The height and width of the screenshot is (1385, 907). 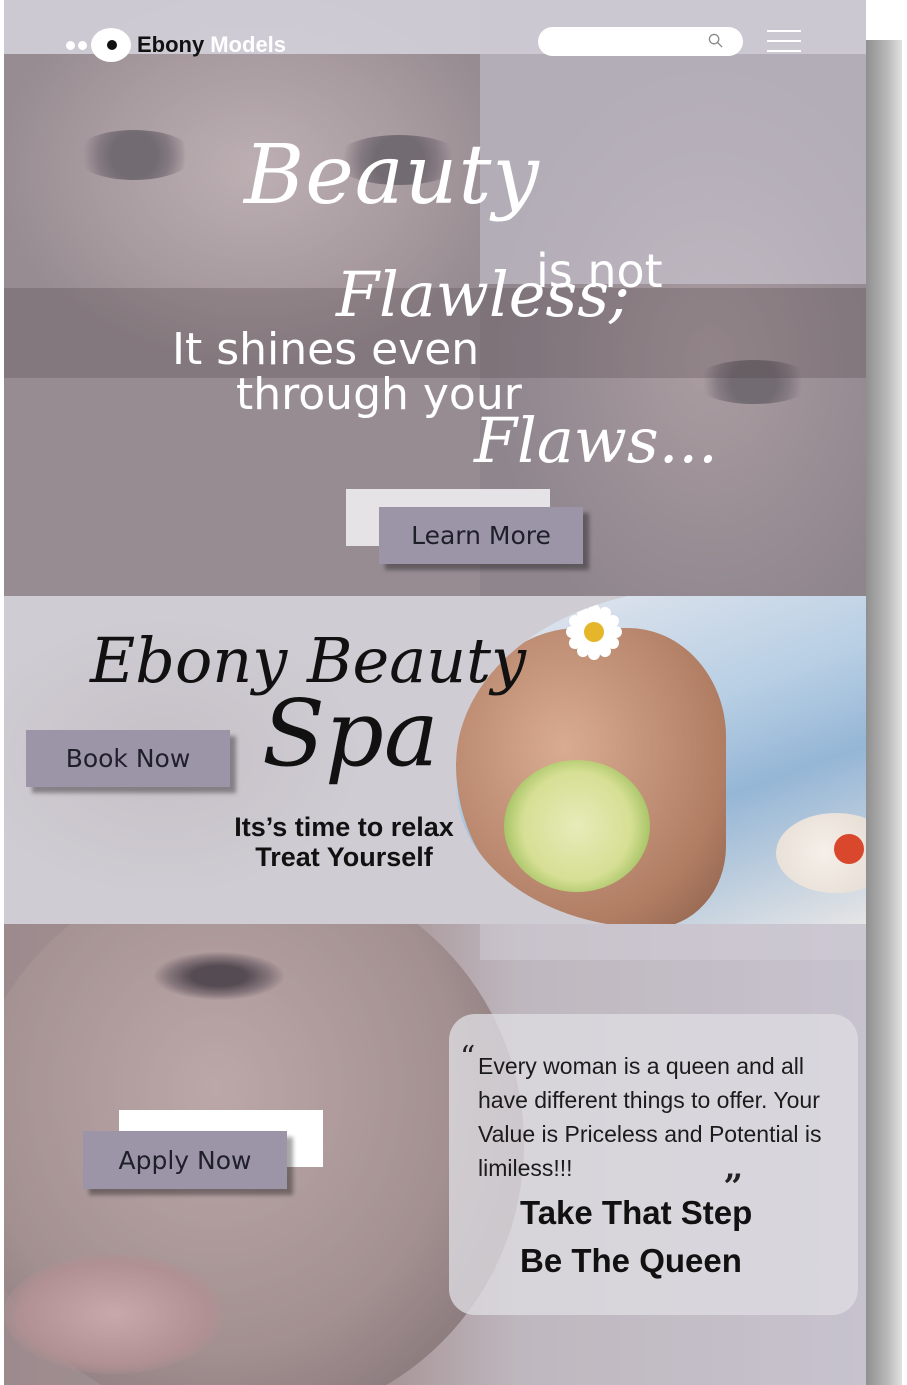 I want to click on eye-logo-icon, so click(x=111, y=45).